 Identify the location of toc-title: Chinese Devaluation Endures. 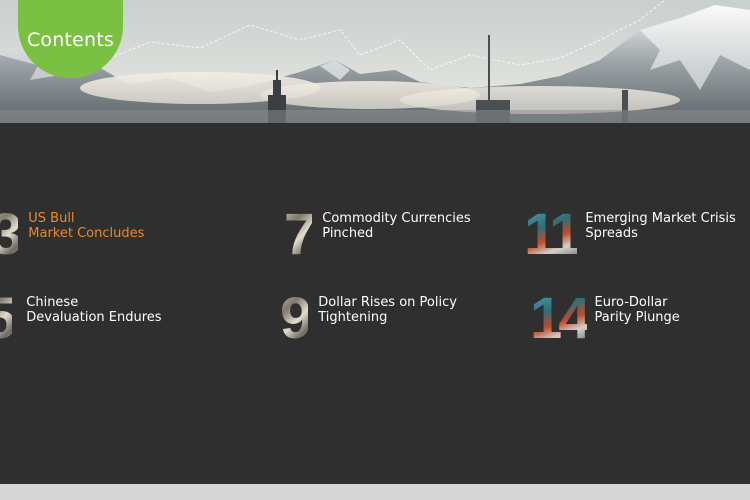
(94, 310).